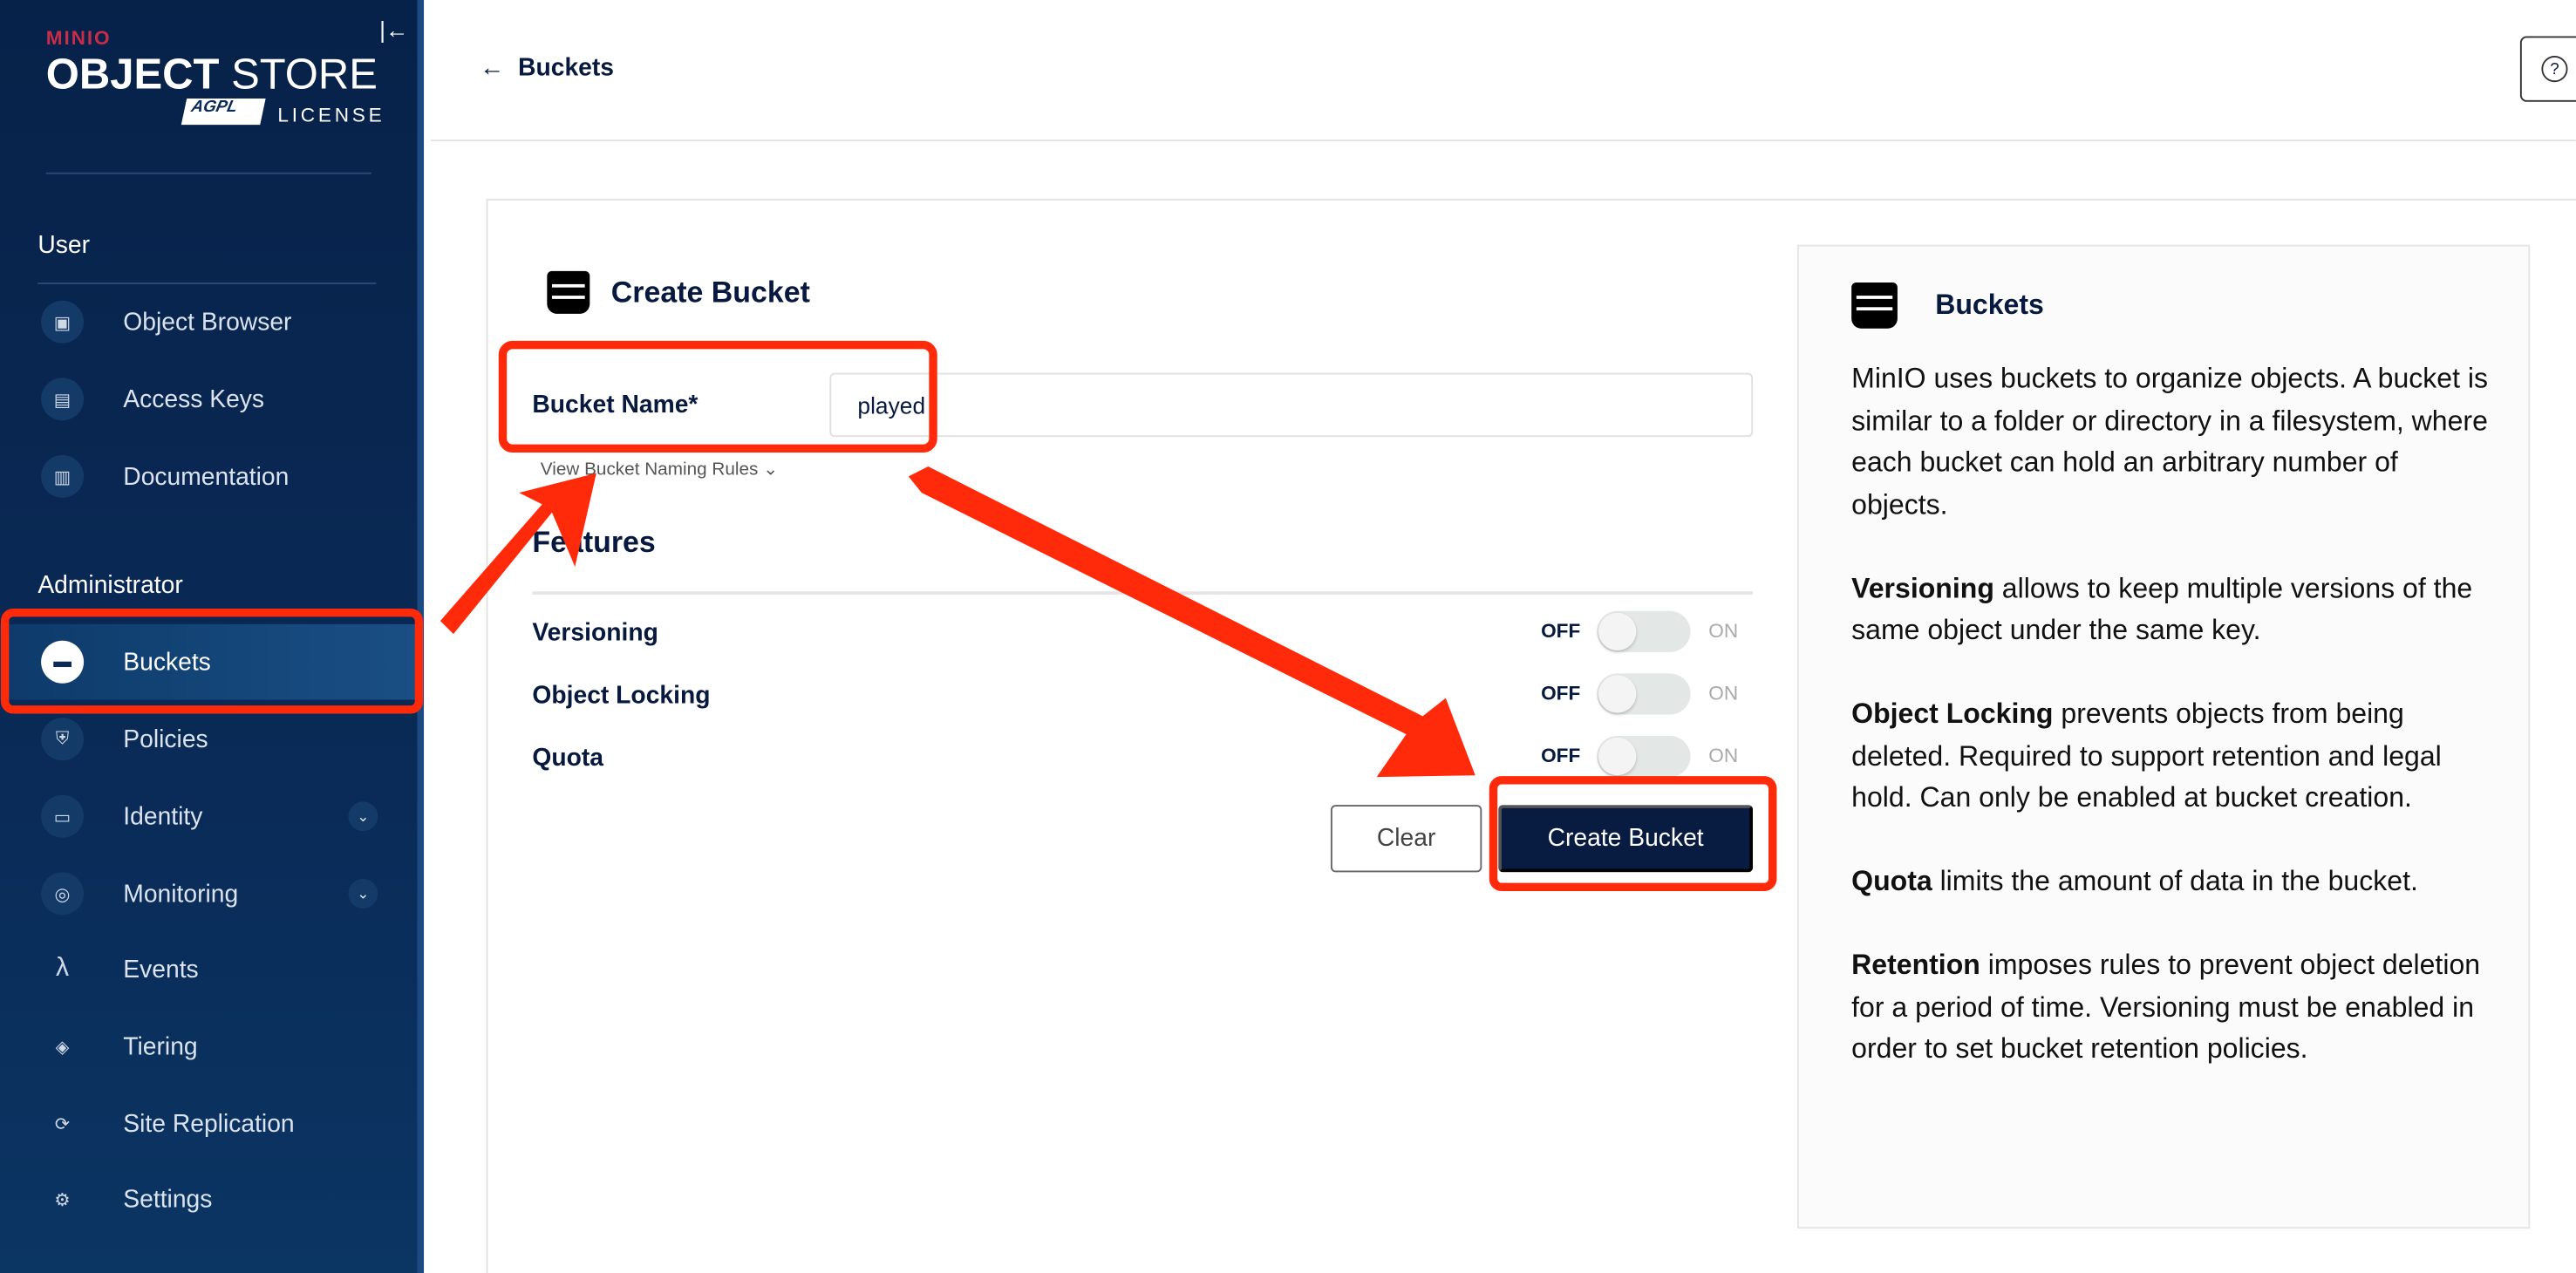 The width and height of the screenshot is (2576, 1273). What do you see at coordinates (1892, 881) in the screenshot?
I see `term: Quota` at bounding box center [1892, 881].